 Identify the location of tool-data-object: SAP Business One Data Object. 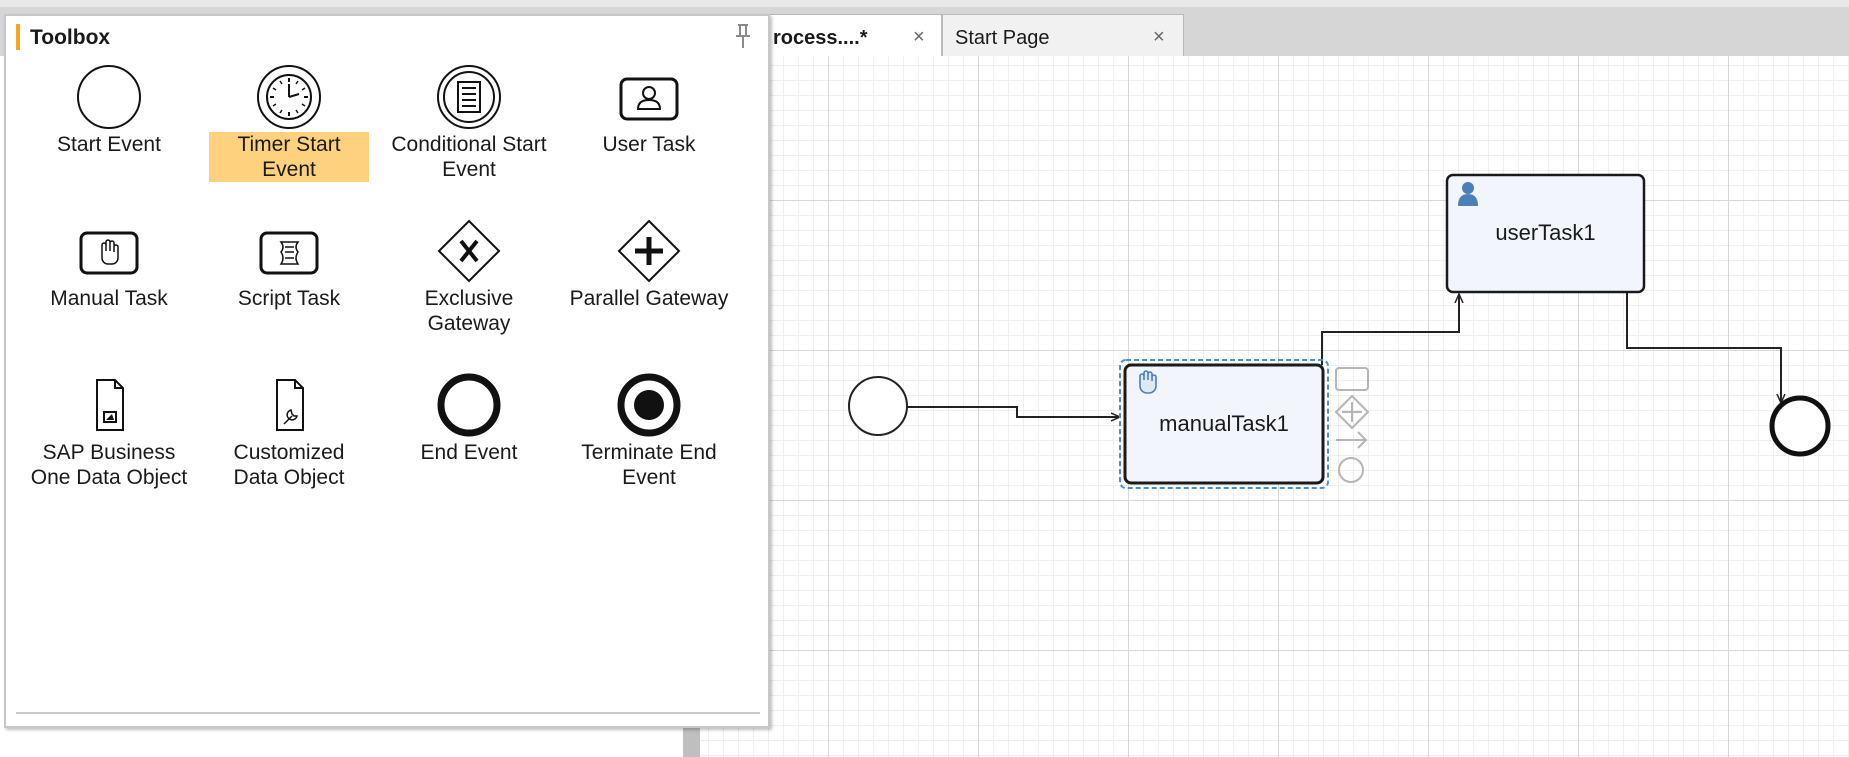
(109, 431).